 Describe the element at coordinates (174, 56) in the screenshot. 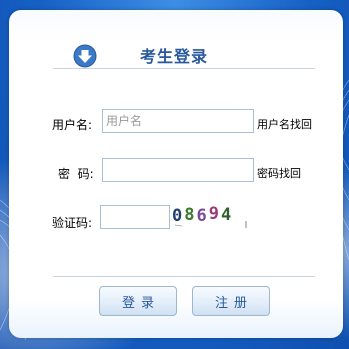

I see `page-title: 考生登录` at that location.